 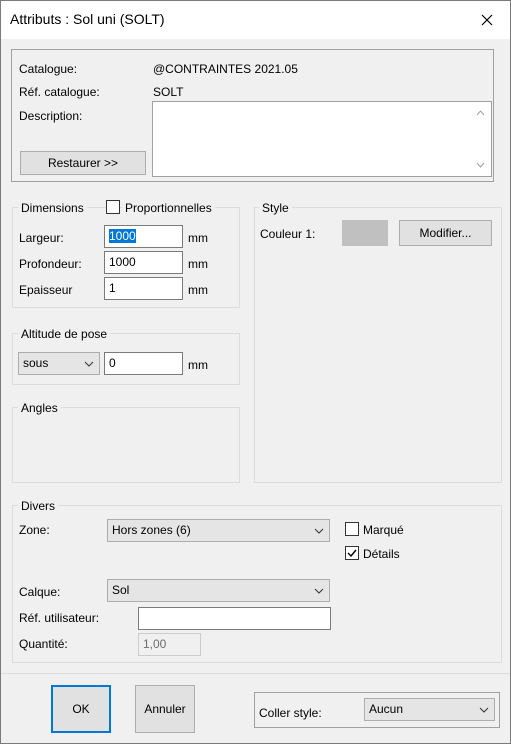 What do you see at coordinates (48, 69) in the screenshot?
I see `catalogue-label: Catalogue:` at bounding box center [48, 69].